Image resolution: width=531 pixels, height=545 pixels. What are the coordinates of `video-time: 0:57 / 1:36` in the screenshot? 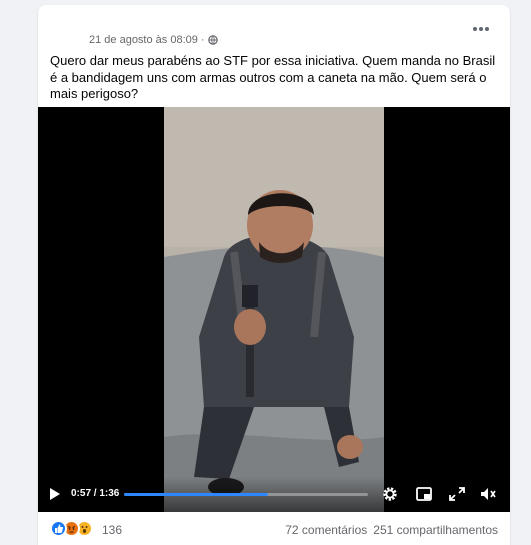 It's located at (95, 493).